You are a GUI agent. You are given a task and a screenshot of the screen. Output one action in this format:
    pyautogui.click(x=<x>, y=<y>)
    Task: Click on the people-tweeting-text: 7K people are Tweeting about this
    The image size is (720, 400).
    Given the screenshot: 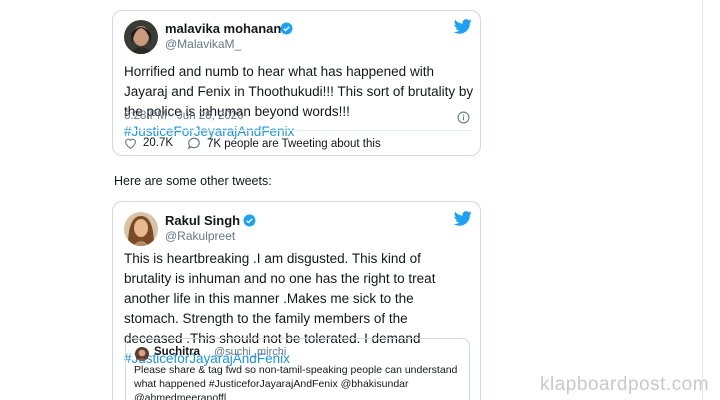 What is the action you would take?
    pyautogui.click(x=294, y=143)
    